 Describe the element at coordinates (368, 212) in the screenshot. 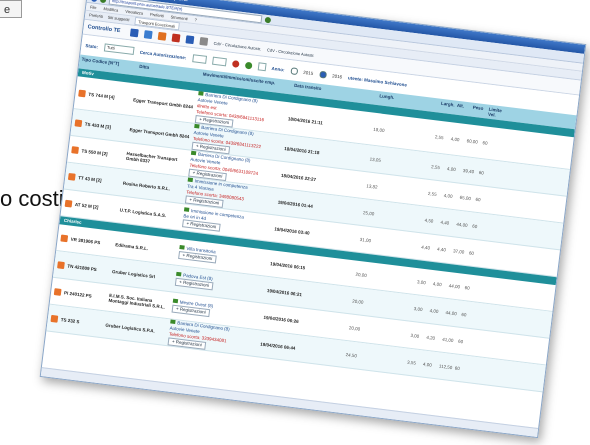

I see `lungh-cell: 25,00` at that location.